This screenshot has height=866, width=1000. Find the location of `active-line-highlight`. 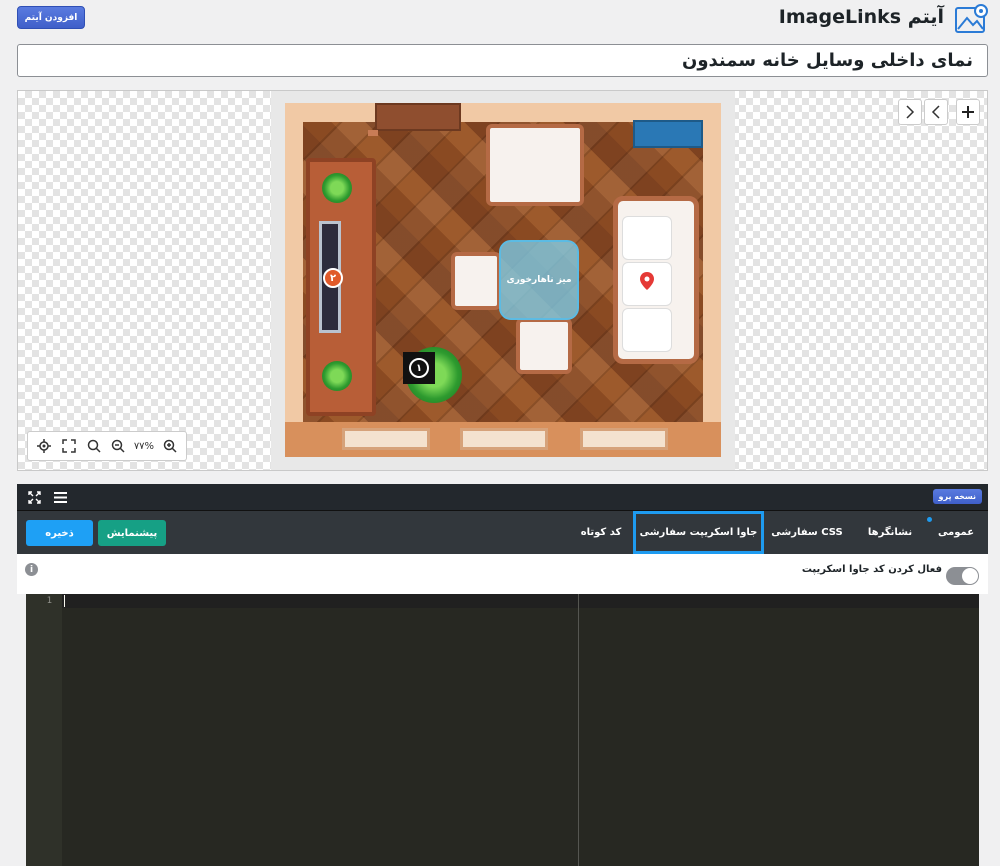

active-line-highlight is located at coordinates (520, 601).